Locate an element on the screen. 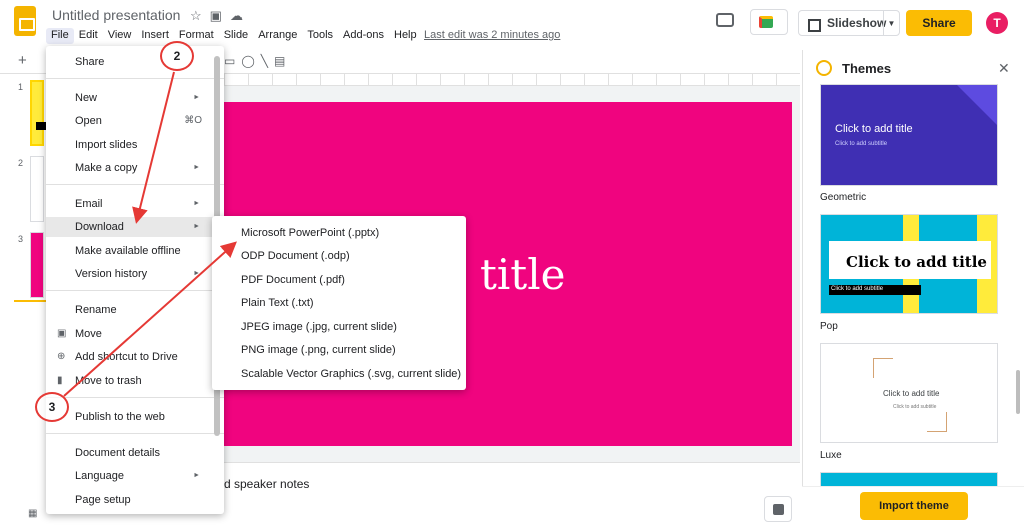 This screenshot has height=528, width=1024. step-callout-2: 2 is located at coordinates (177, 56).